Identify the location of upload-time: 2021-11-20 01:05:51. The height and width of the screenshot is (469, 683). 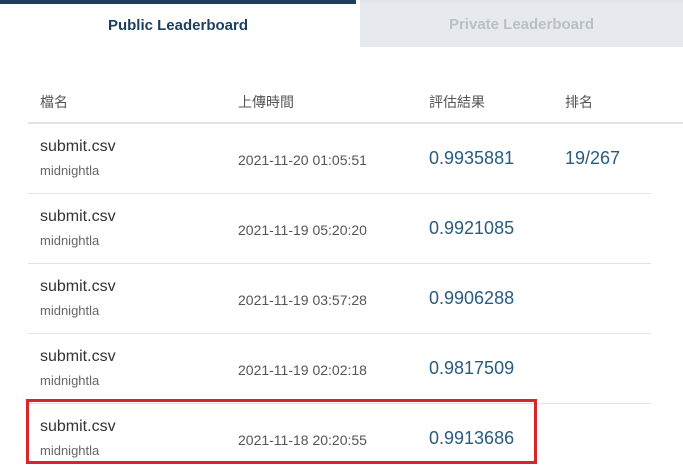
(302, 160).